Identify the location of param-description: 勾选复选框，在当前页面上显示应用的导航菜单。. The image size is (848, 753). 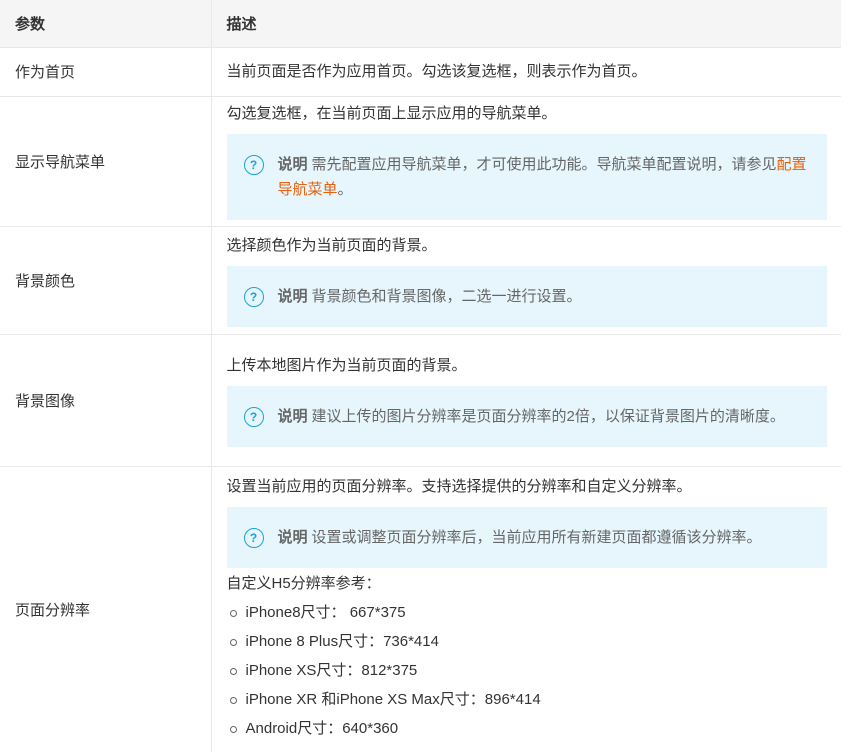
(391, 113).